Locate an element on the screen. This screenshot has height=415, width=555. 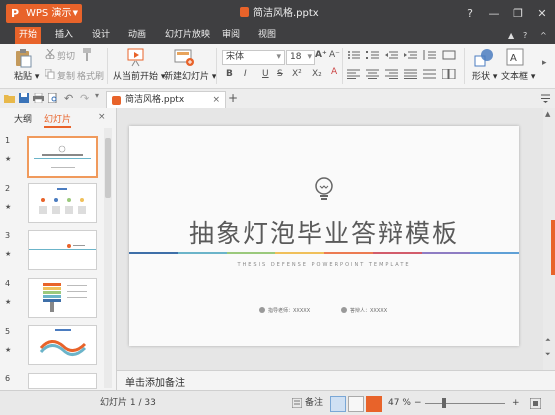
columns-icon is located at coordinates (448, 75).